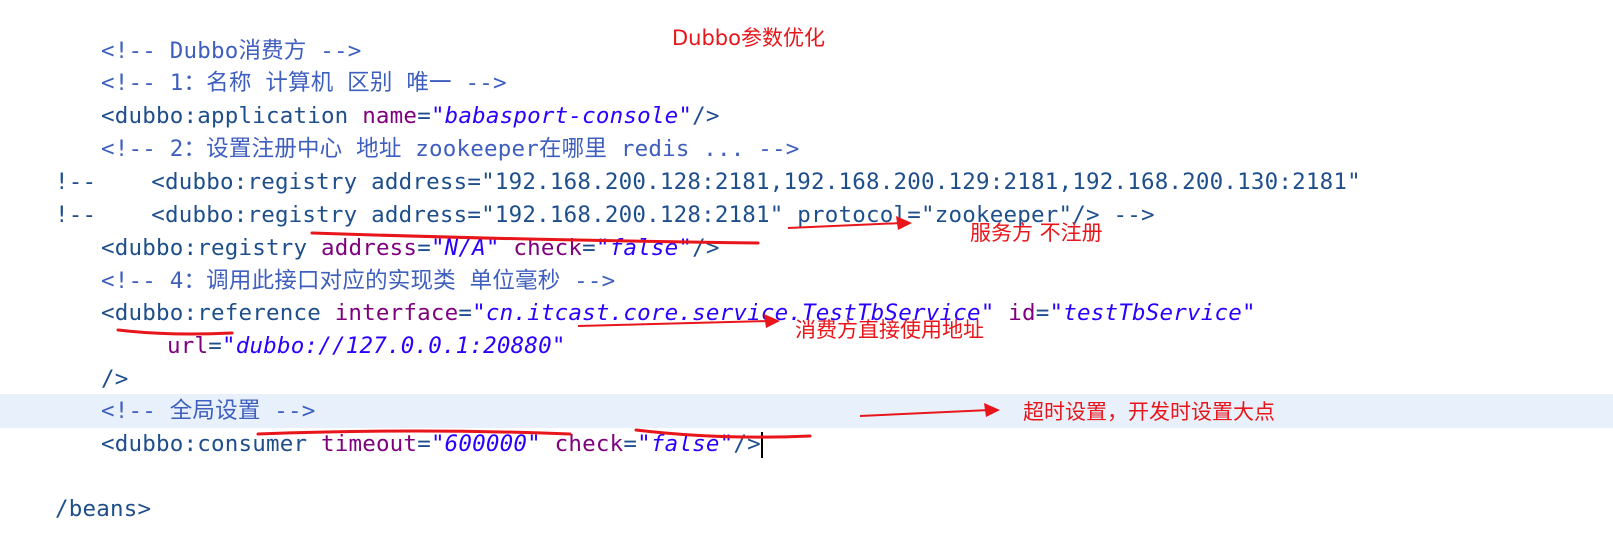 The height and width of the screenshot is (559, 1613). I want to click on arrowhead-consumer, so click(992, 410).